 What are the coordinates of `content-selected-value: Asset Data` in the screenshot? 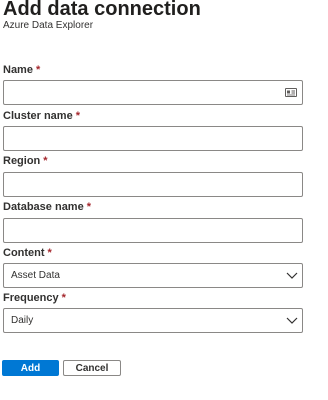 It's located at (35, 275).